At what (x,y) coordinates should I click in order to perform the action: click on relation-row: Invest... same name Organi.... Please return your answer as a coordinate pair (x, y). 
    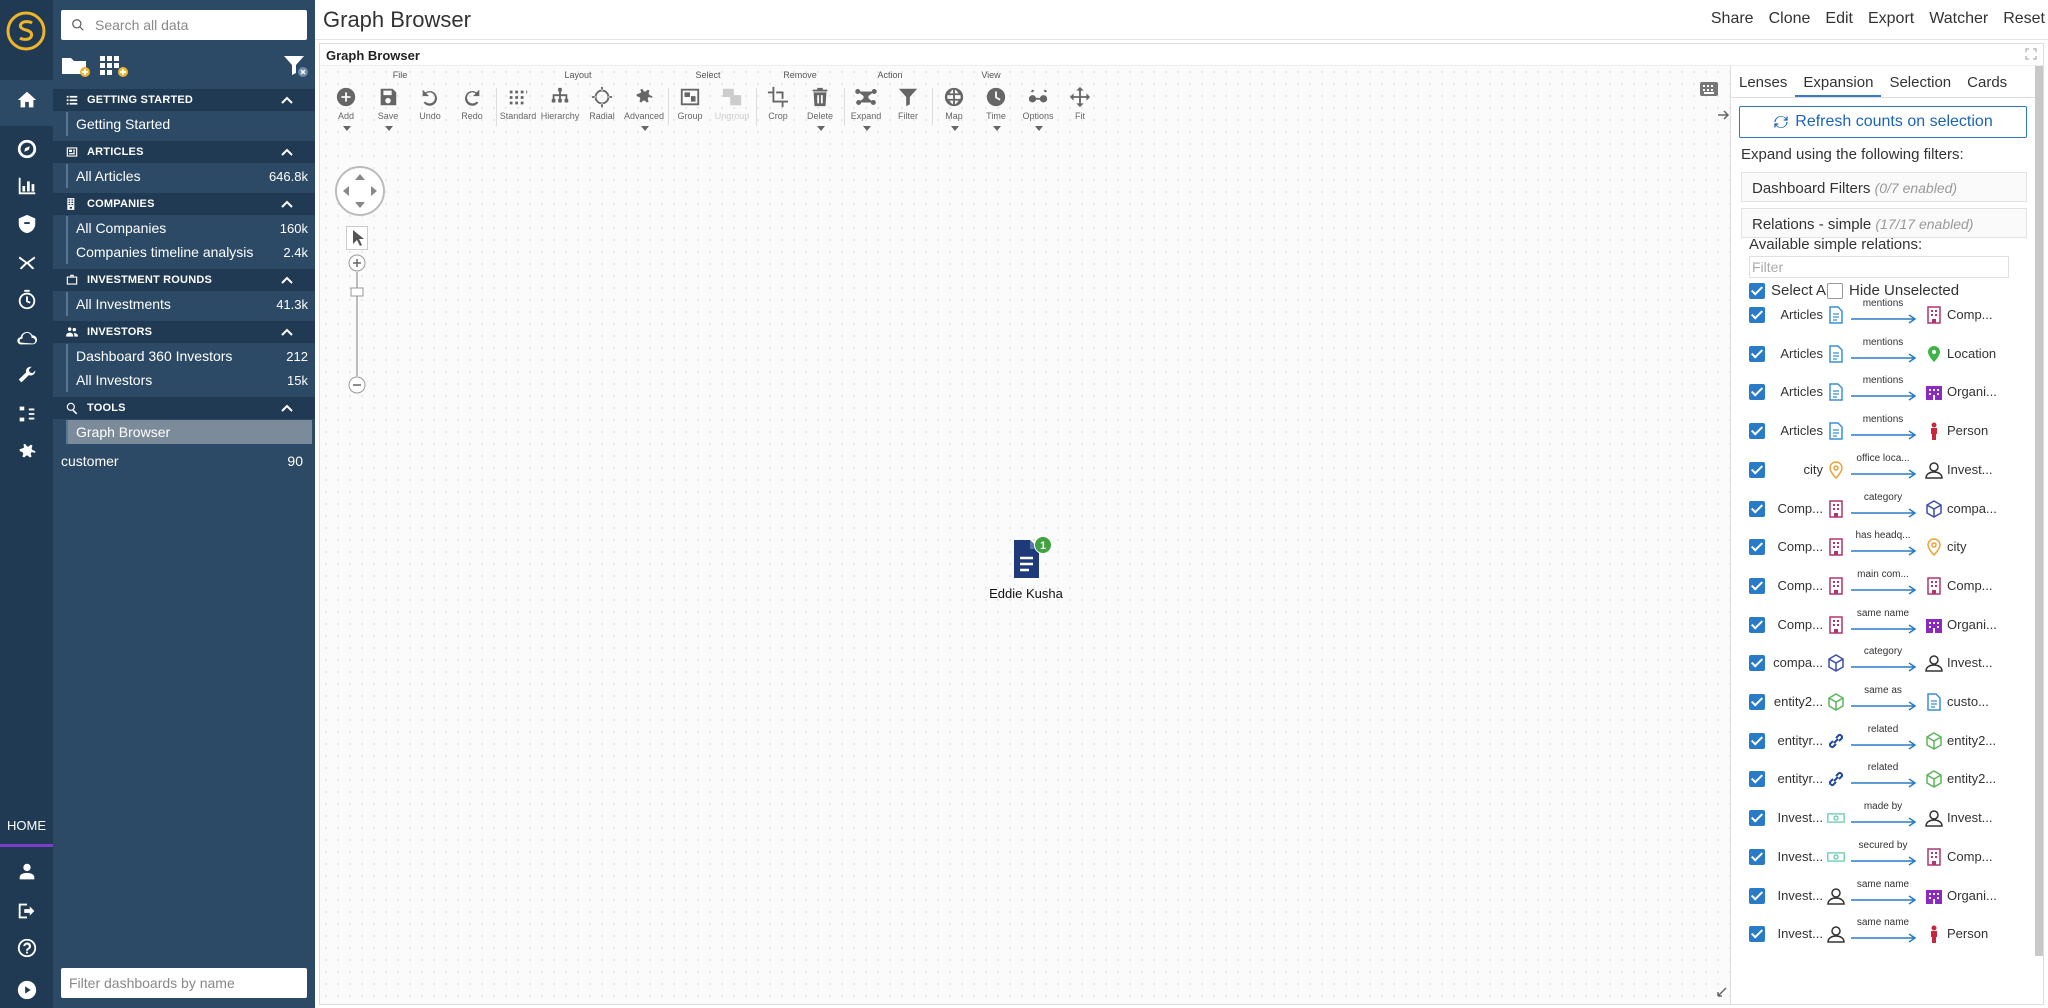
    Looking at the image, I should click on (1884, 896).